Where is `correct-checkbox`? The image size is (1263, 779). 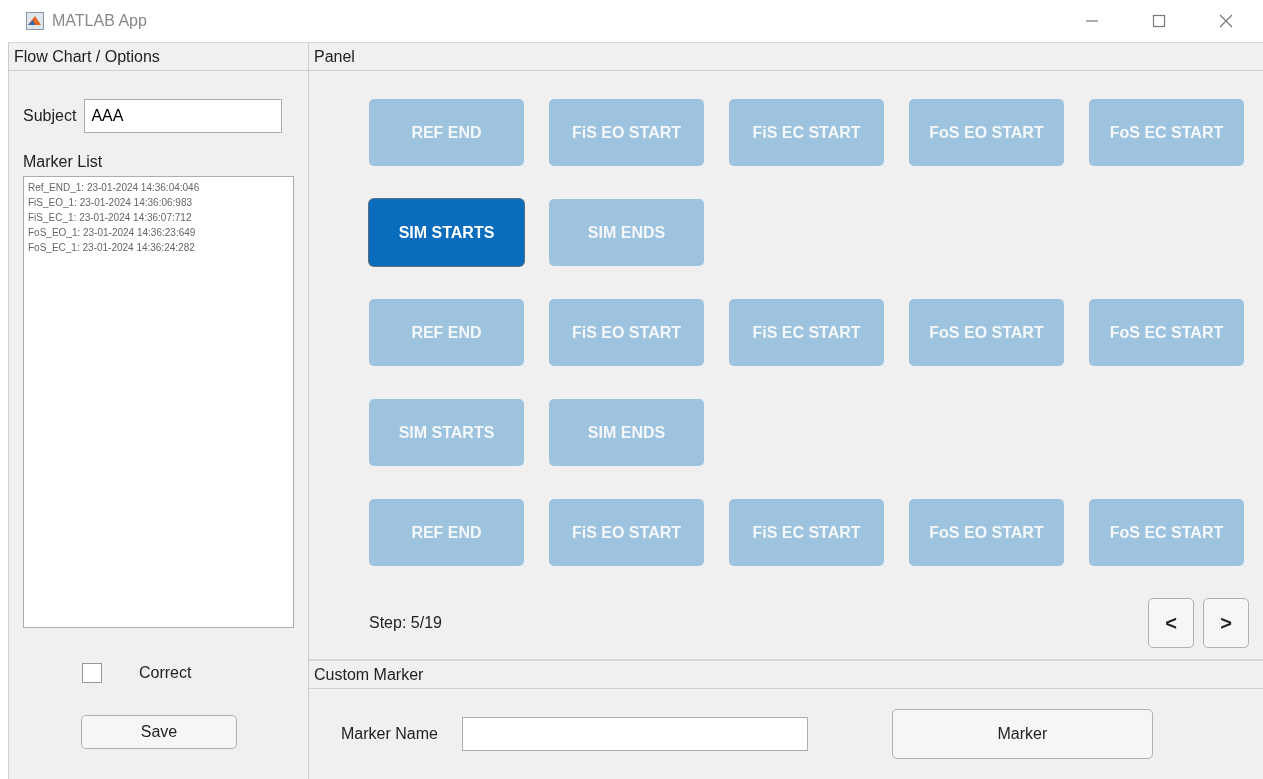 correct-checkbox is located at coordinates (92, 673).